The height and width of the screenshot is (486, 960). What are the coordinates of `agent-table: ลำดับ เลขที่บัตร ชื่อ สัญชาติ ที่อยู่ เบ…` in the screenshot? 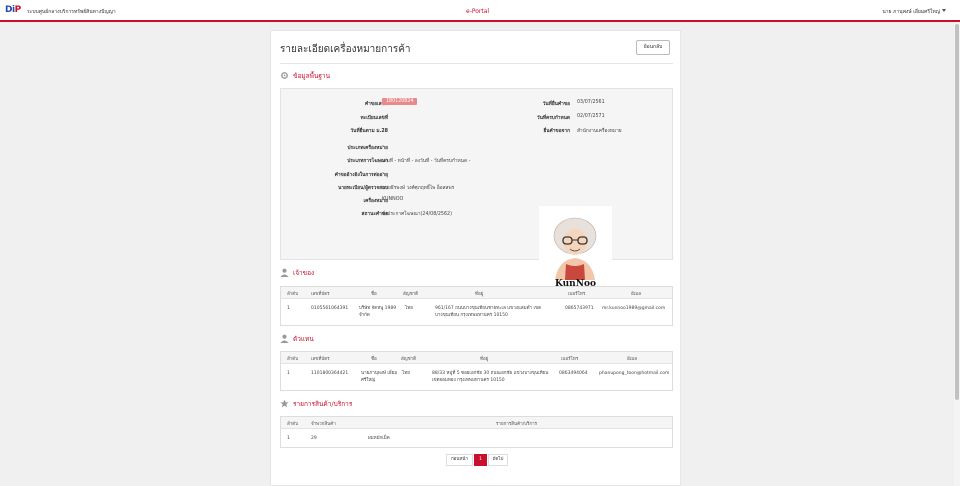 It's located at (476, 371).